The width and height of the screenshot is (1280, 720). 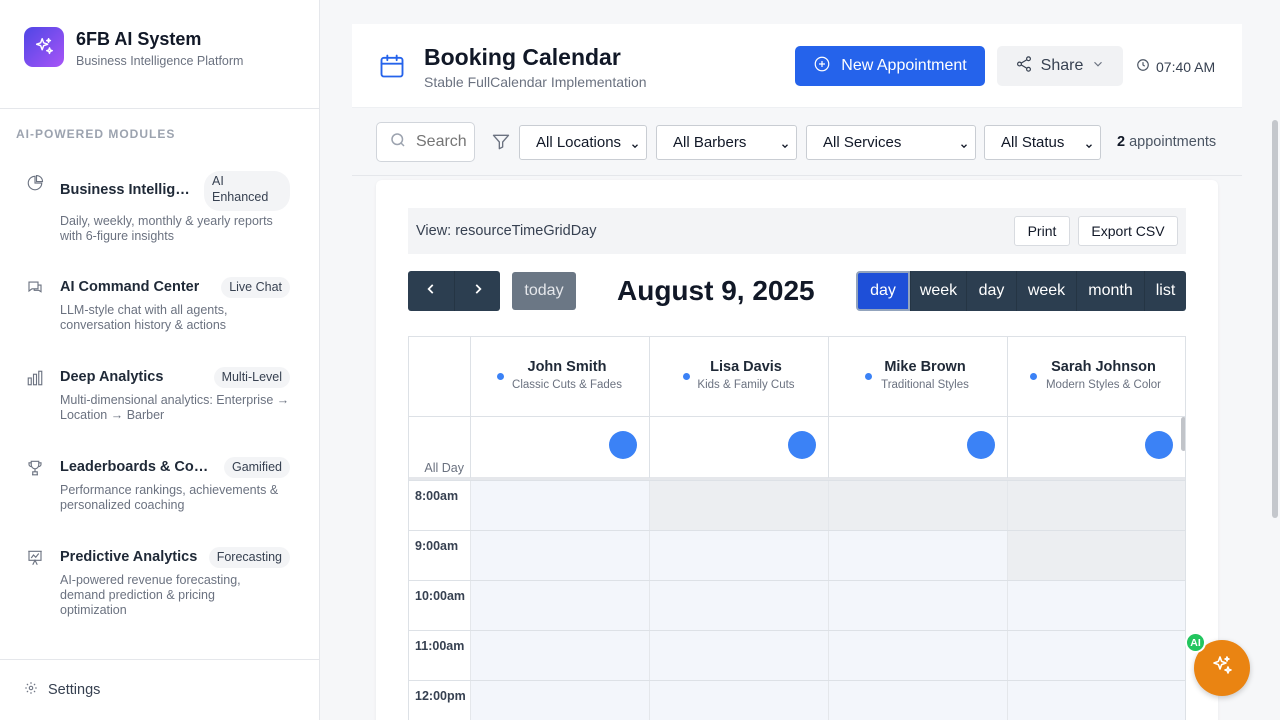 I want to click on location-select: All Locations, so click(x=583, y=142).